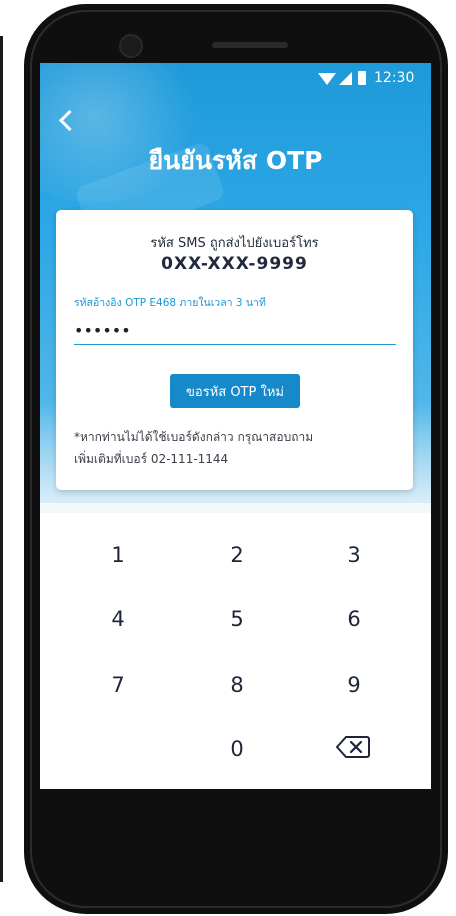 The height and width of the screenshot is (916, 456). I want to click on key-7: 7, so click(118, 685).